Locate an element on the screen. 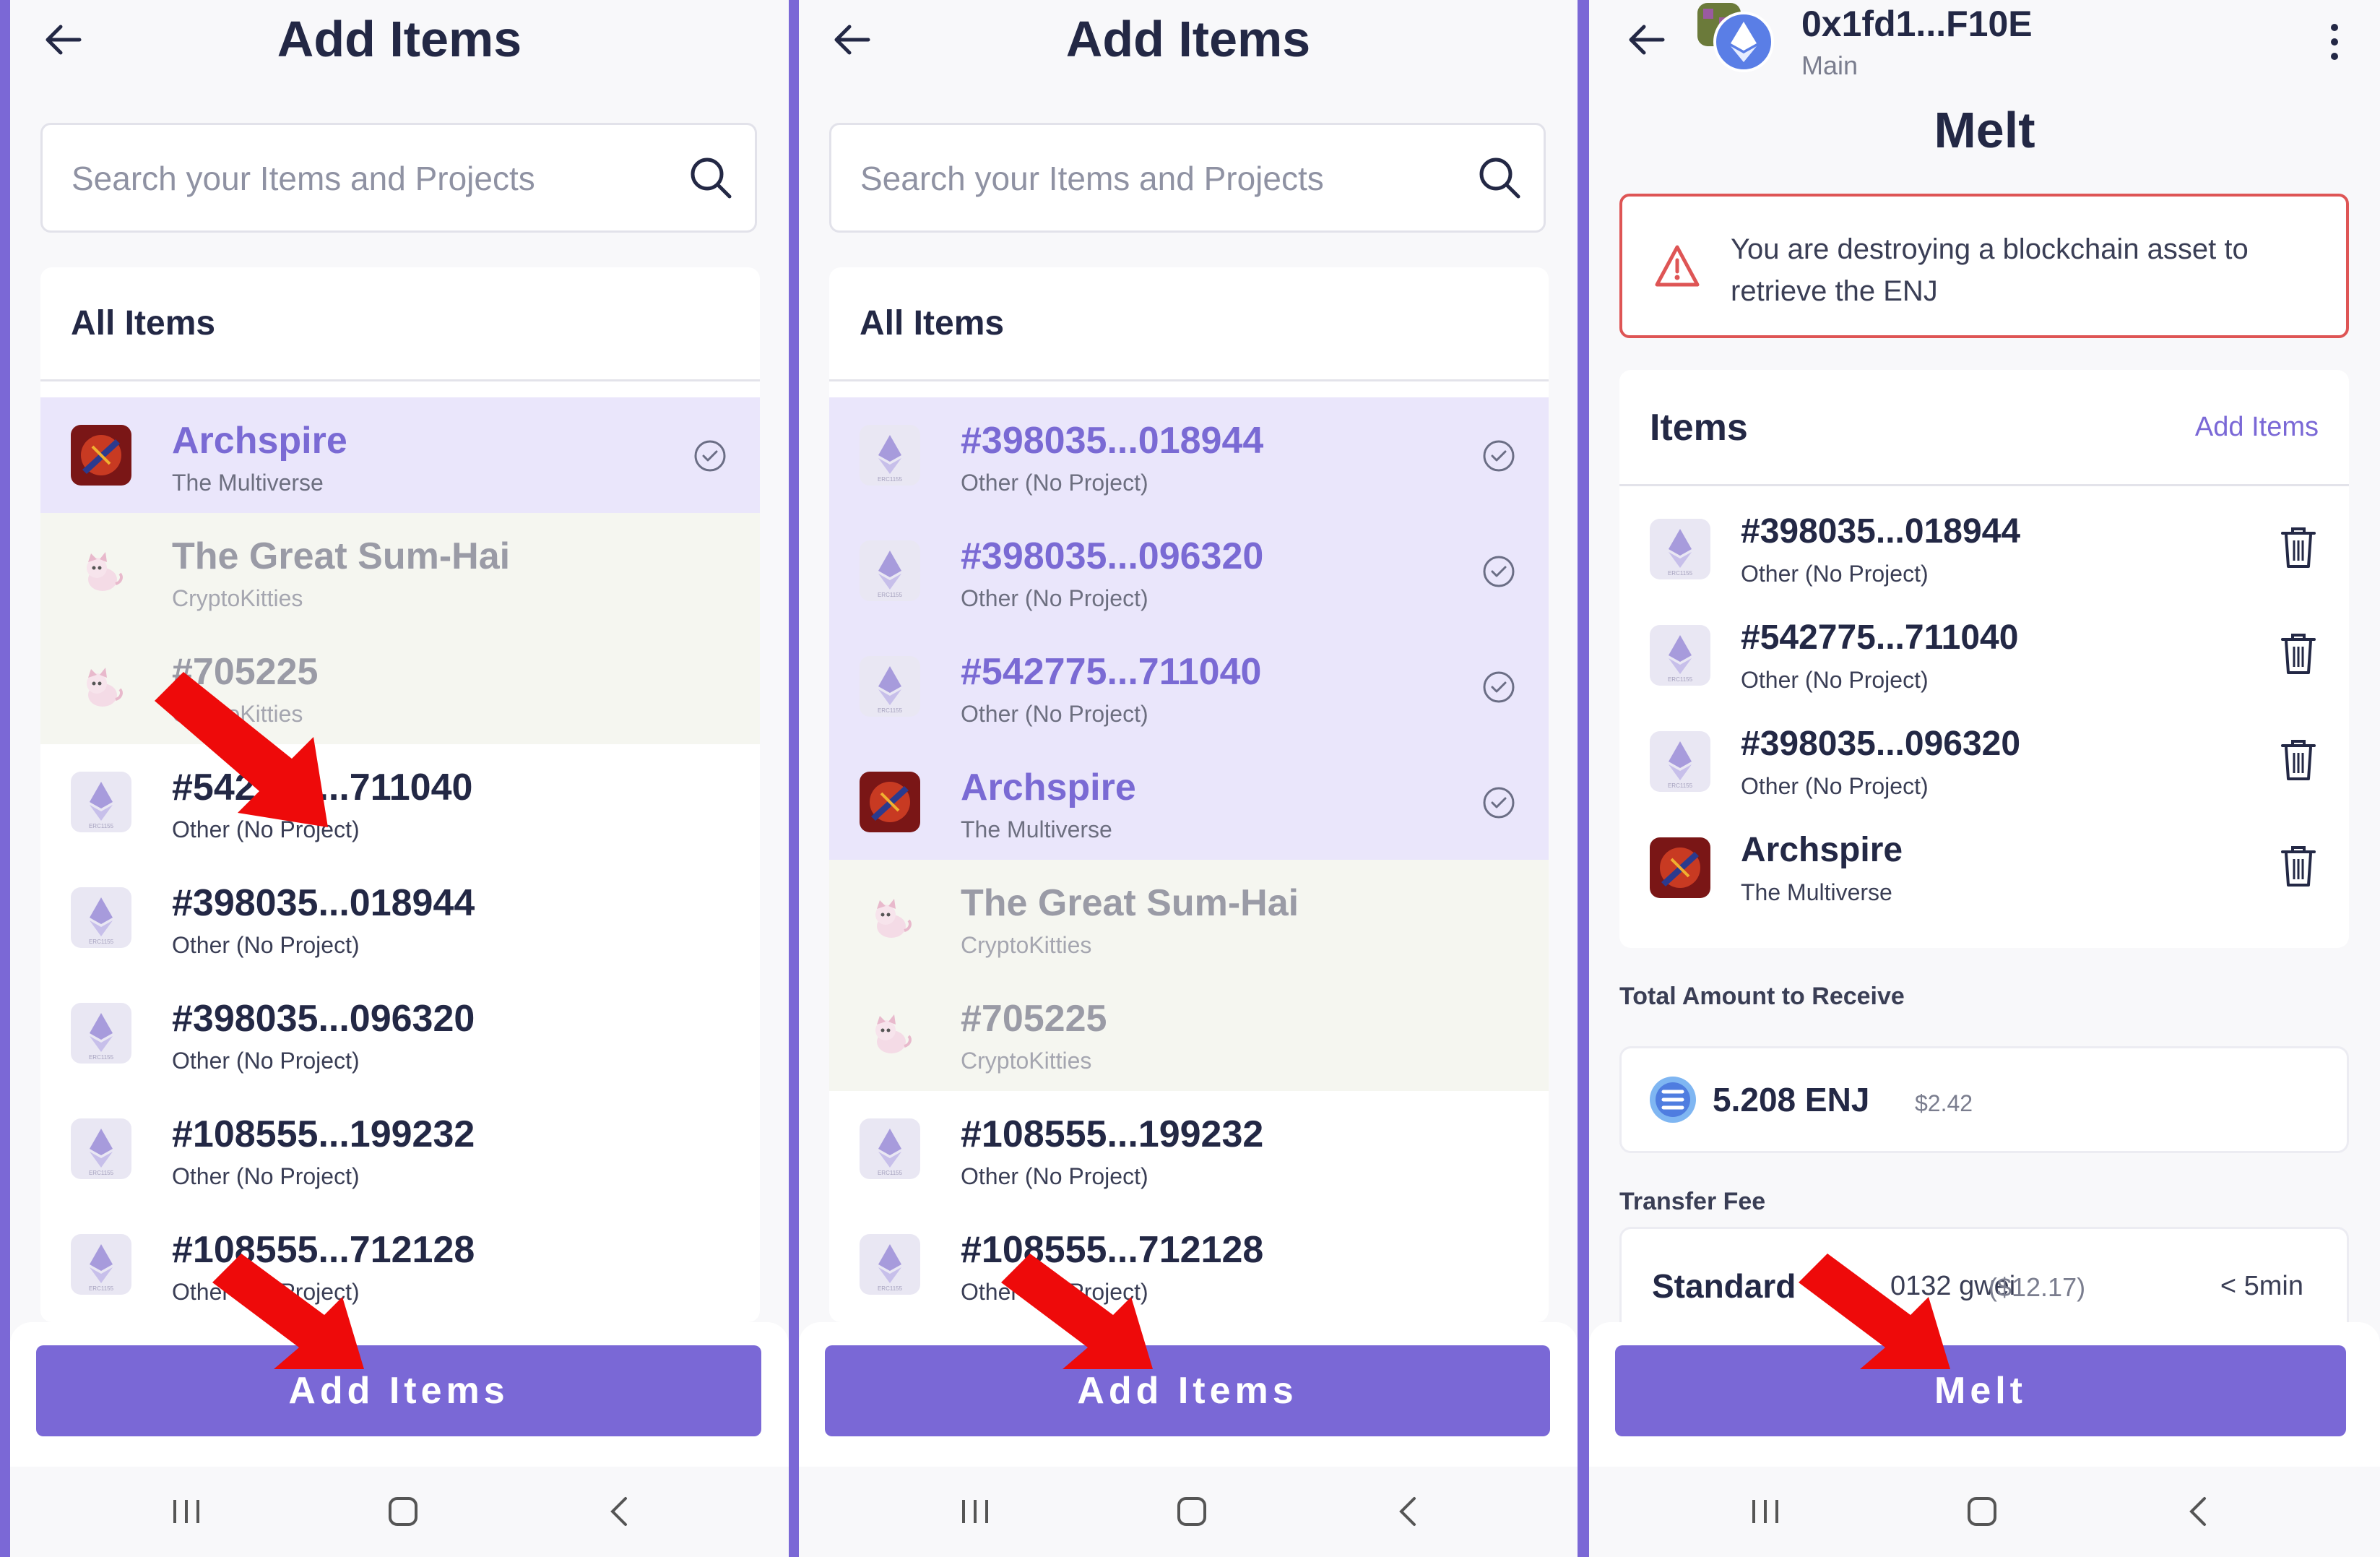 The height and width of the screenshot is (1557, 2380). items-header: Items is located at coordinates (1699, 428).